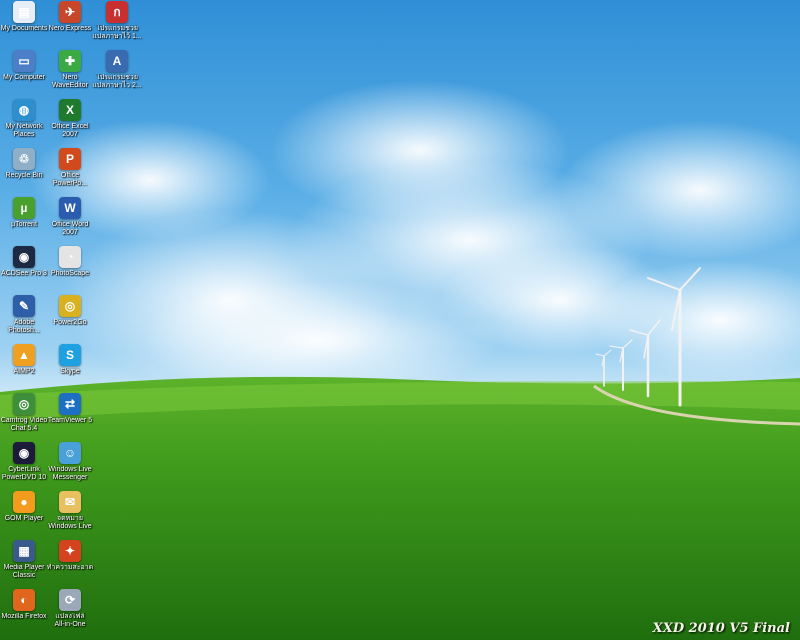  What do you see at coordinates (70, 551) in the screenshot?
I see `cleaner-icon: ✦` at bounding box center [70, 551].